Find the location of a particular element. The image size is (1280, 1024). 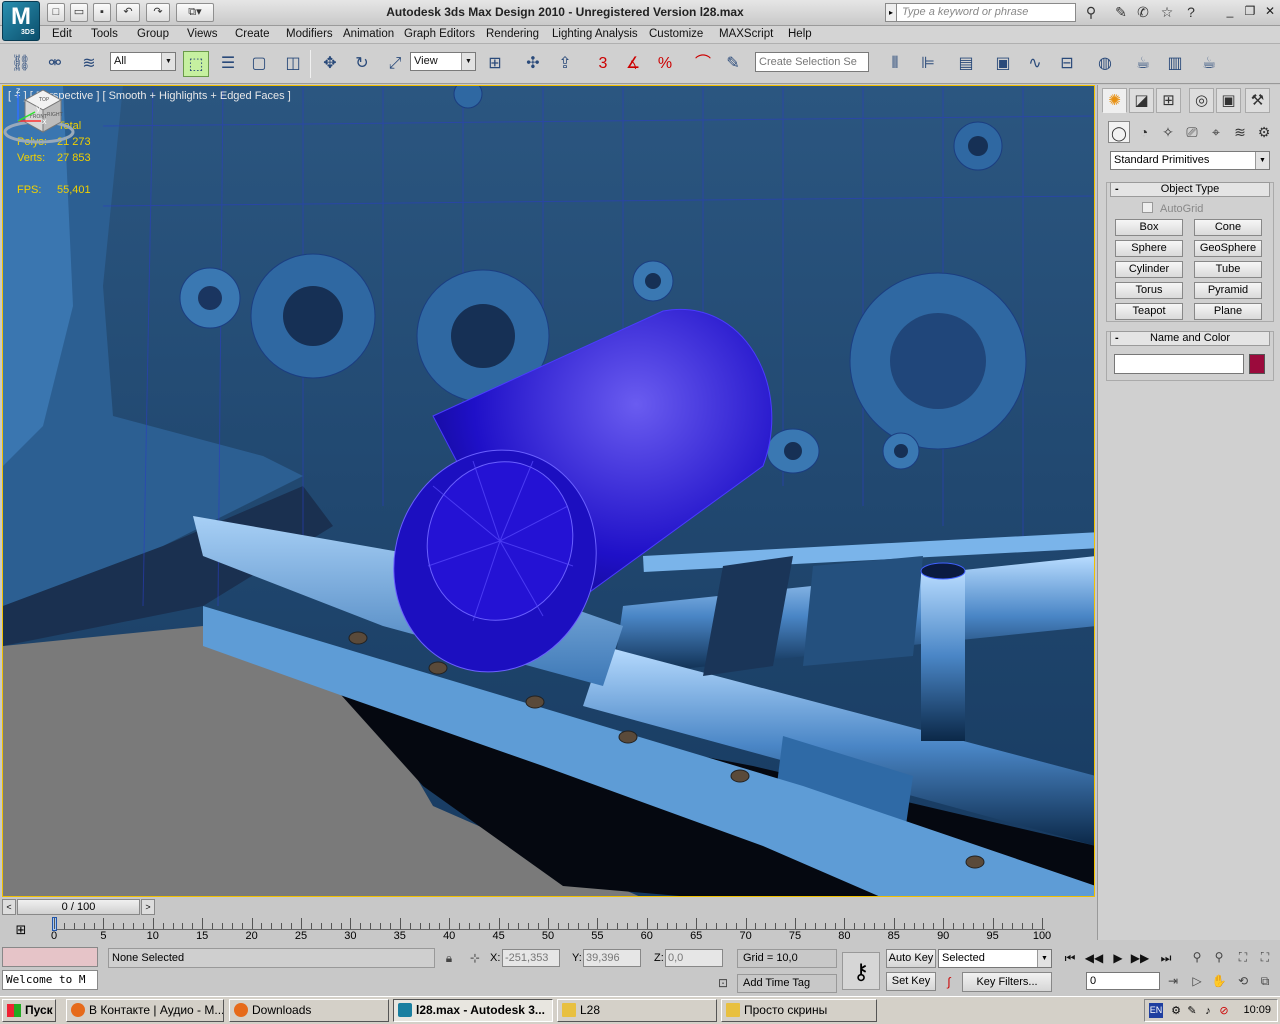

selection-set-dropdown: Selected ▼ is located at coordinates (995, 958).